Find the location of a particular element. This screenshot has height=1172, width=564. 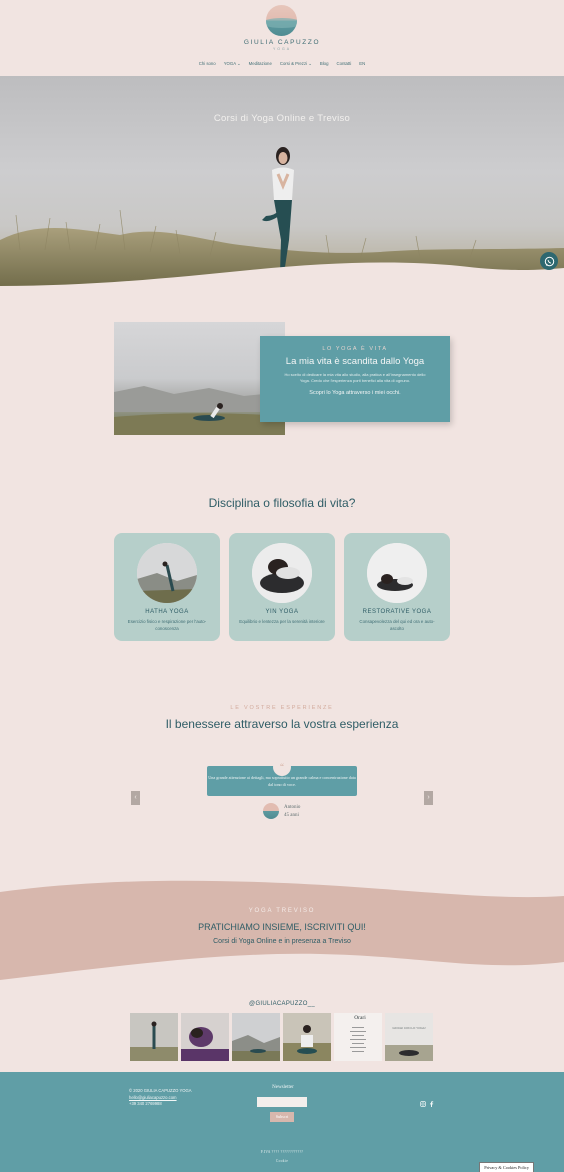

yoga-woman-image is located at coordinates (278, 210).